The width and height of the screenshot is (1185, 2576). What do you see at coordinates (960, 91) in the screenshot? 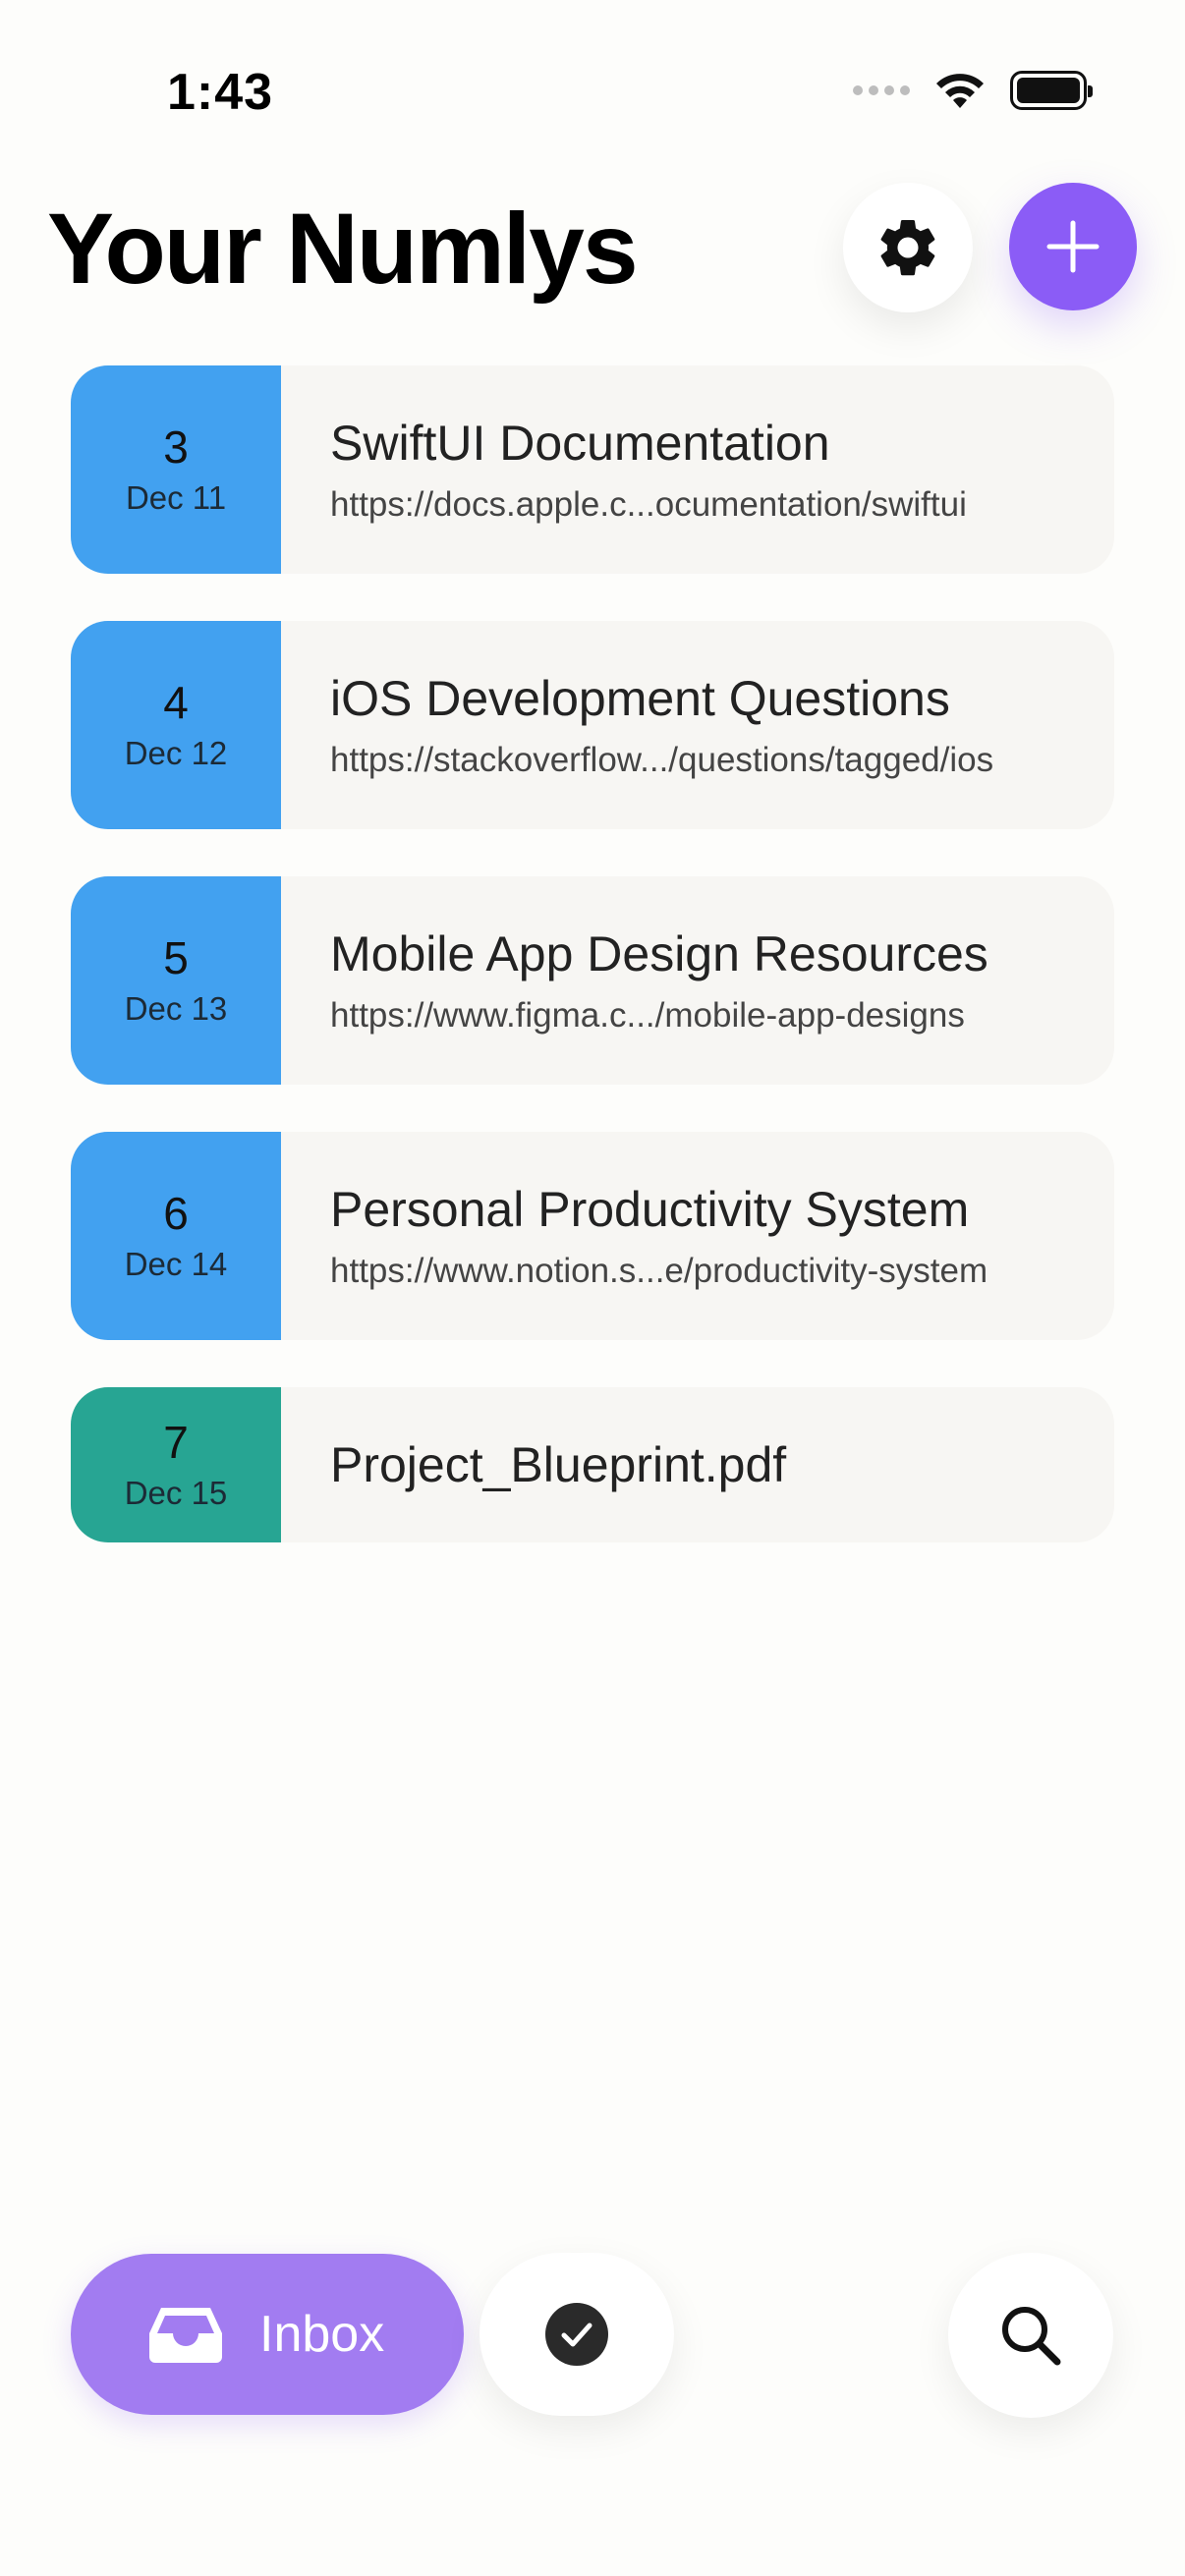
I see `wifi-icon` at bounding box center [960, 91].